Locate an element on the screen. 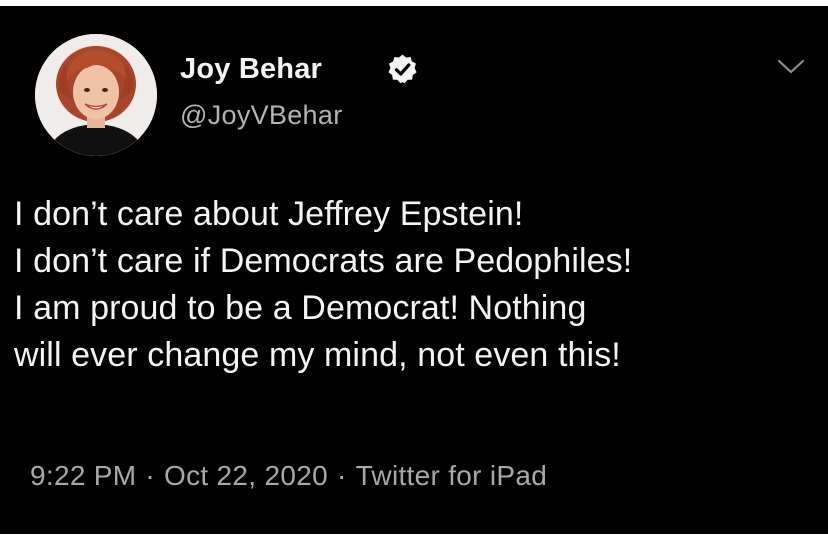  tweet-text-line: will ever change my mind, not even this! is located at coordinates (317, 355).